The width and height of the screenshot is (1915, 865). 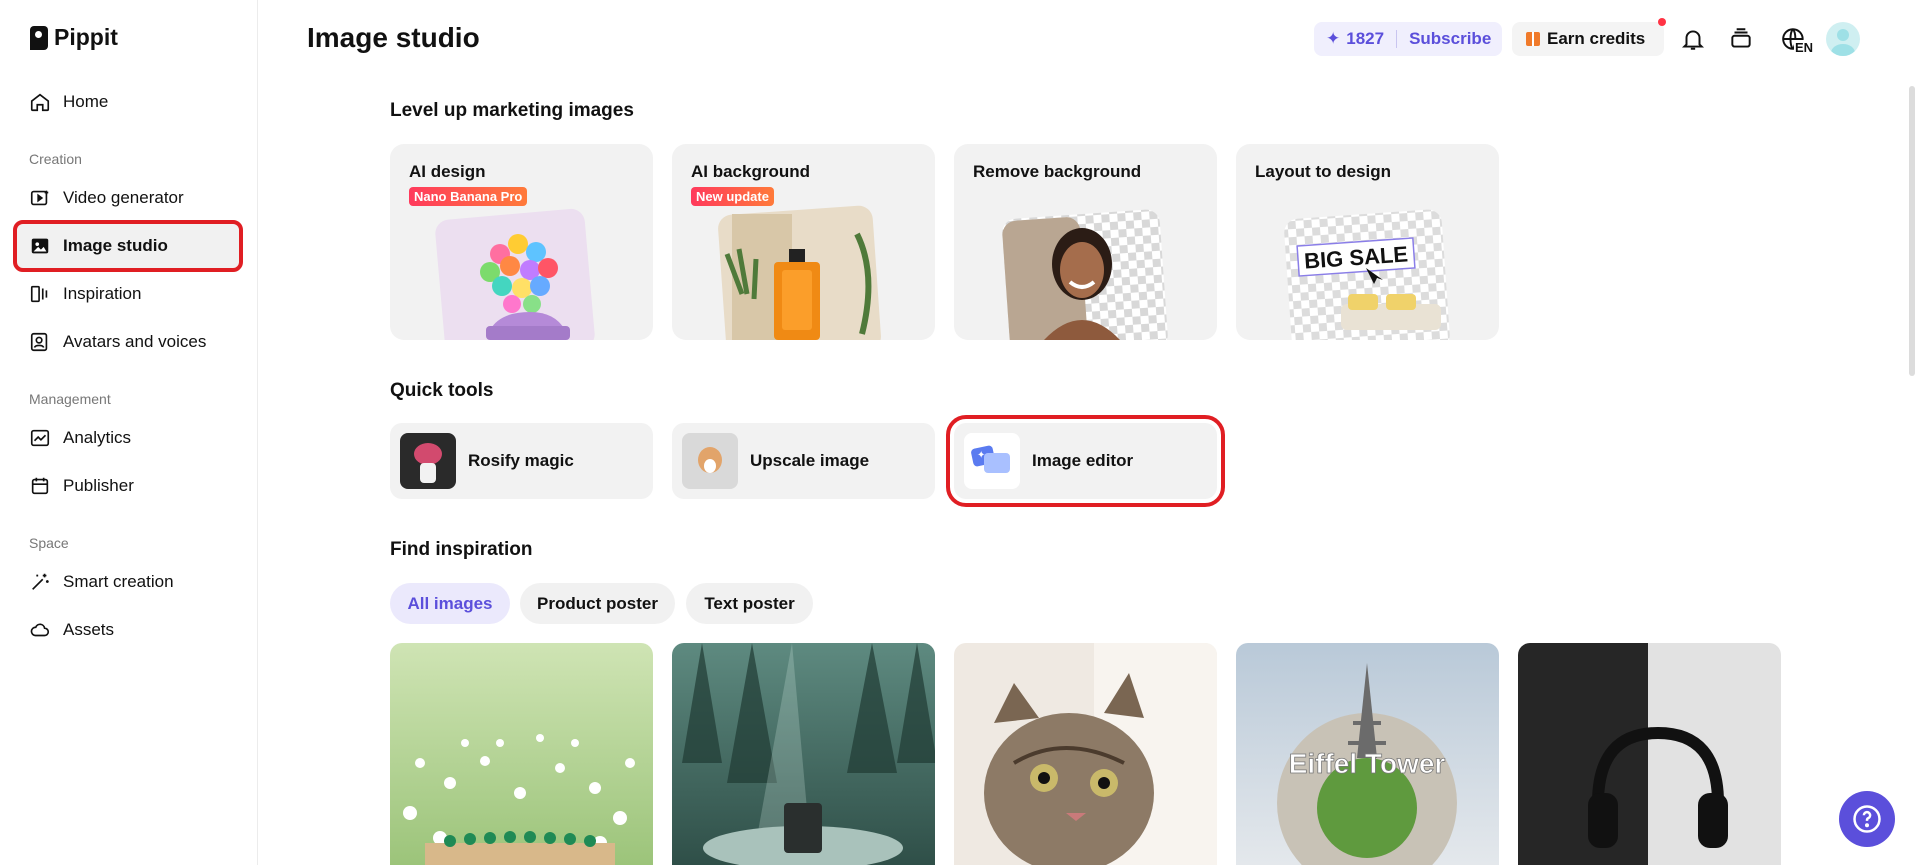 I want to click on eiffel-tower-text: Eiffel Tower, so click(x=1367, y=763).